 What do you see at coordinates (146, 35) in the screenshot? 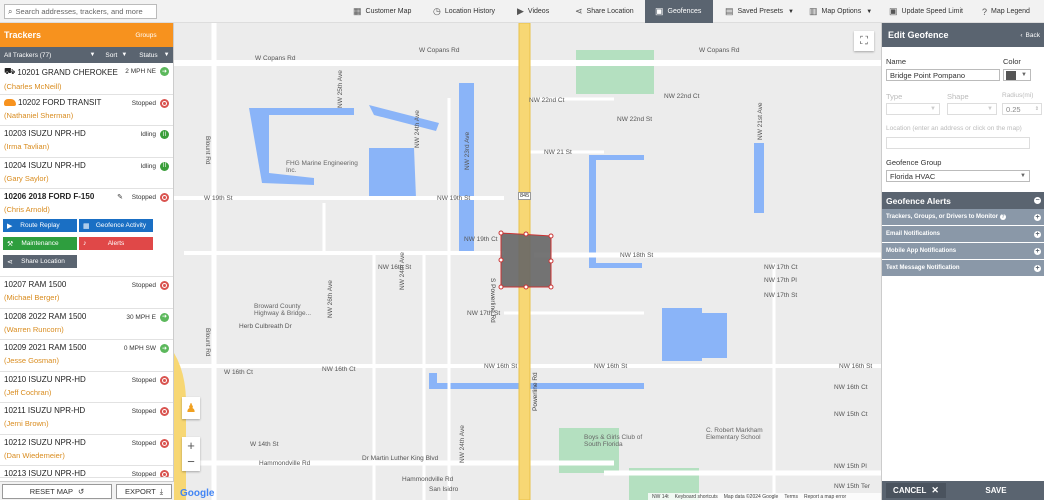
I see `groups-button: Groups` at bounding box center [146, 35].